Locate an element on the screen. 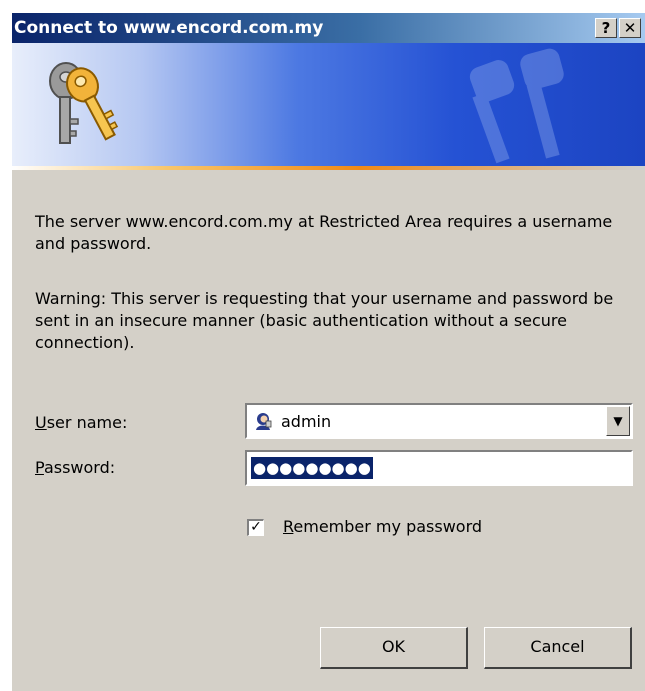 The height and width of the screenshot is (691, 645). dropdown-arrow-icon: ▼ is located at coordinates (618, 421).